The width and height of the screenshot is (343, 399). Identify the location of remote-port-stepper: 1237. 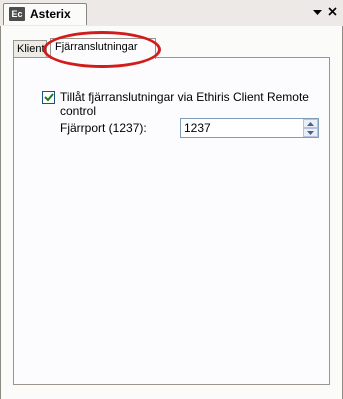
(249, 128).